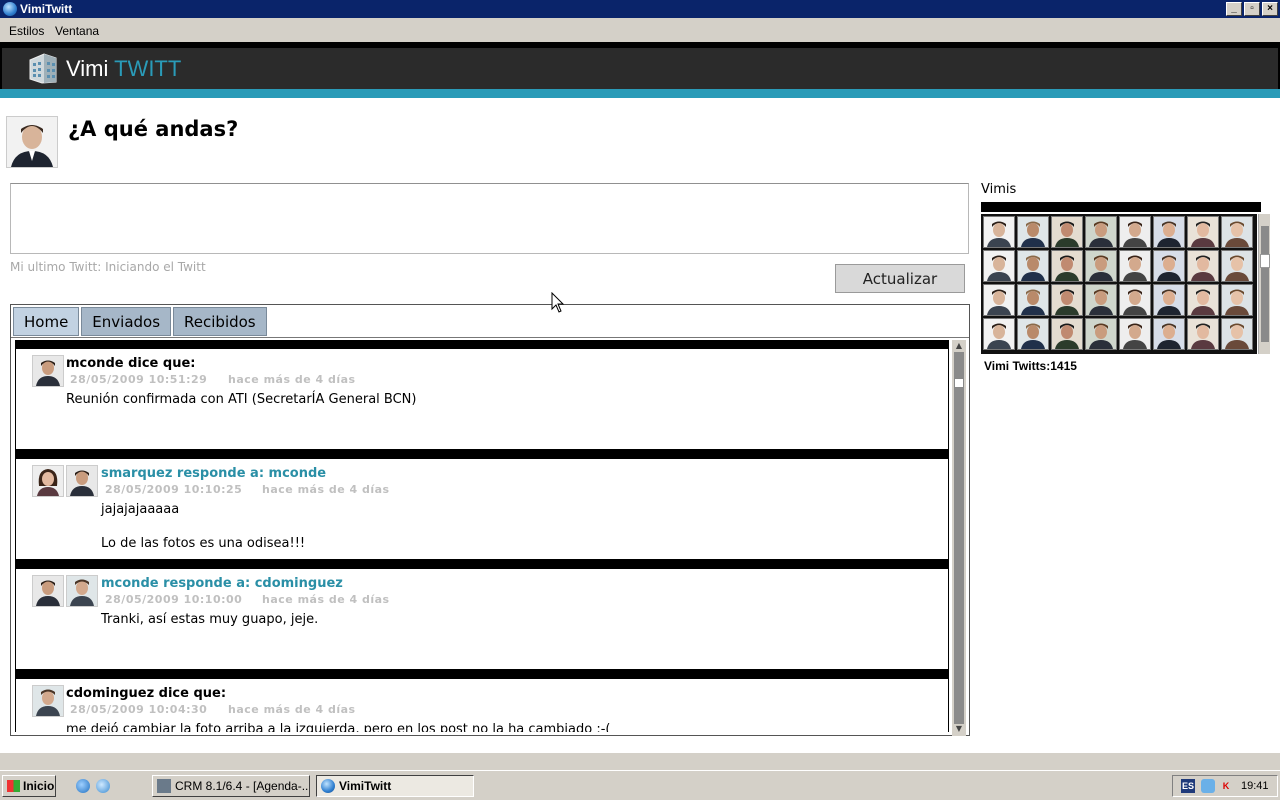  I want to click on post-text: Tranki, así estas muy guapo, jeje., so click(210, 619).